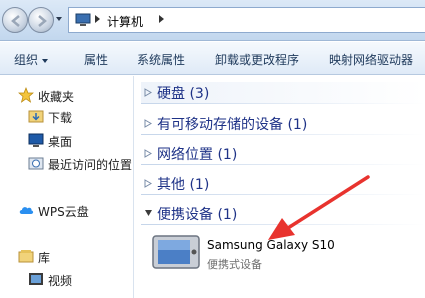  I want to click on organize-label: 组织, so click(26, 60).